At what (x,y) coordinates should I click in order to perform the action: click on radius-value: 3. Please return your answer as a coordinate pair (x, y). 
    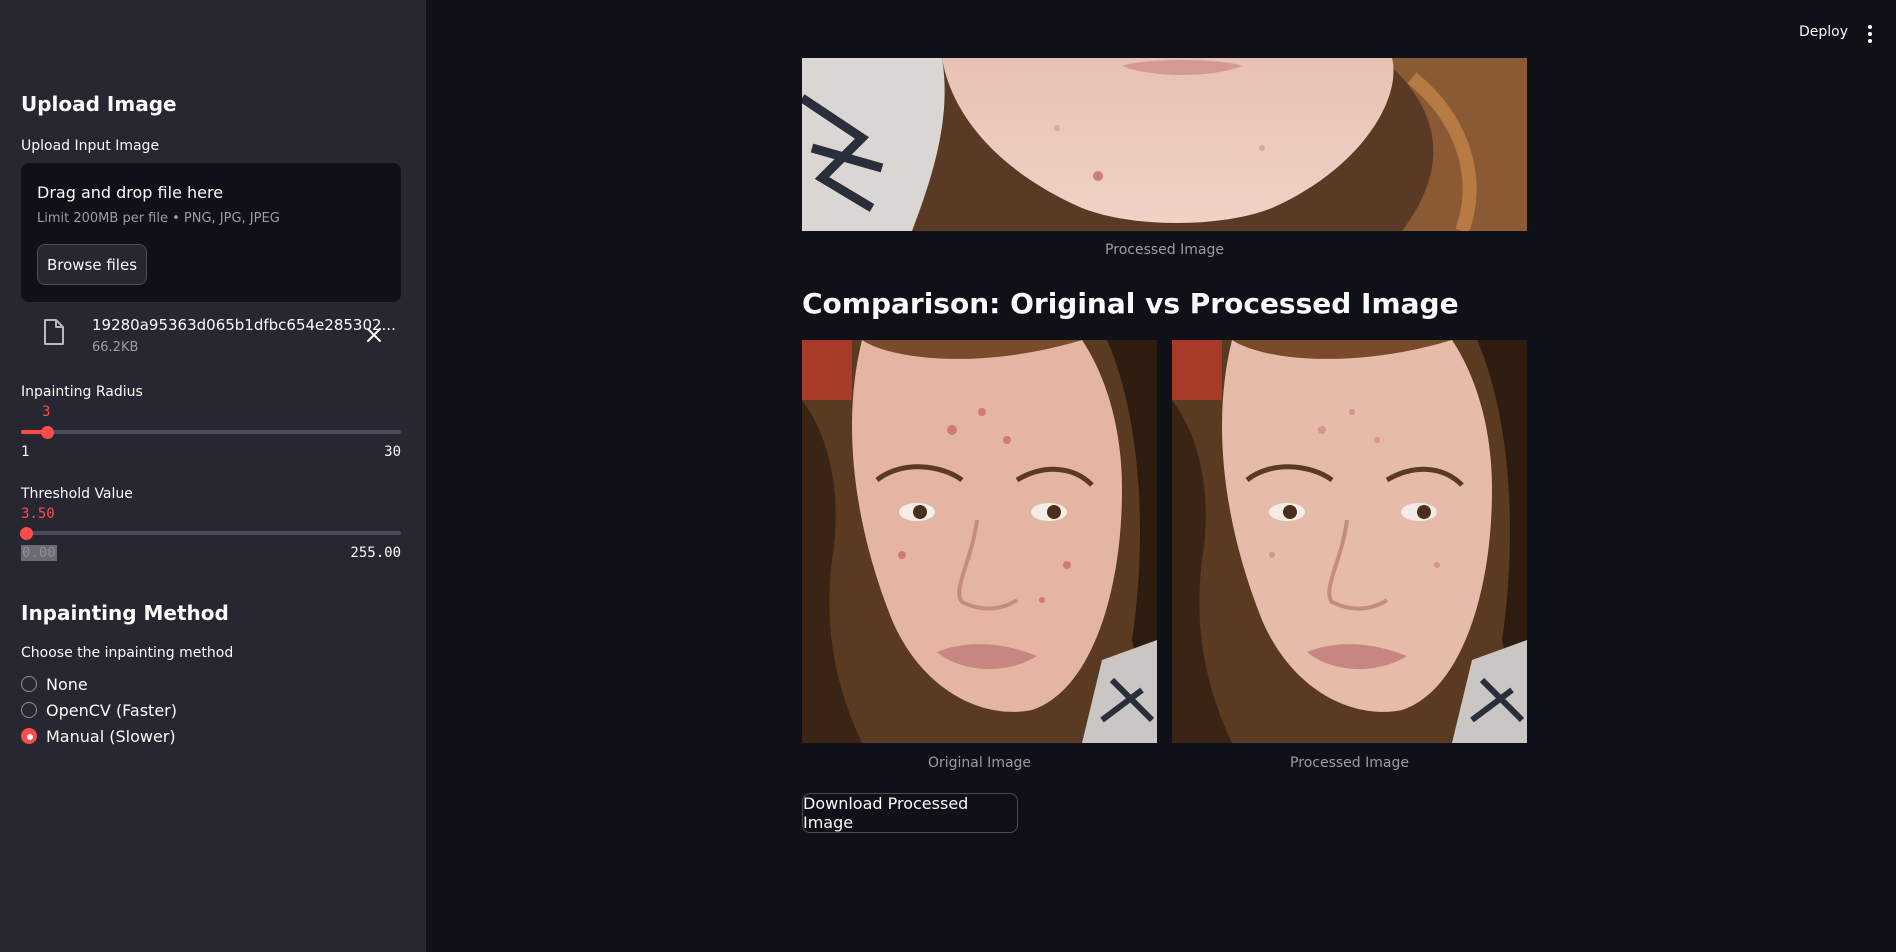
    Looking at the image, I should click on (46, 412).